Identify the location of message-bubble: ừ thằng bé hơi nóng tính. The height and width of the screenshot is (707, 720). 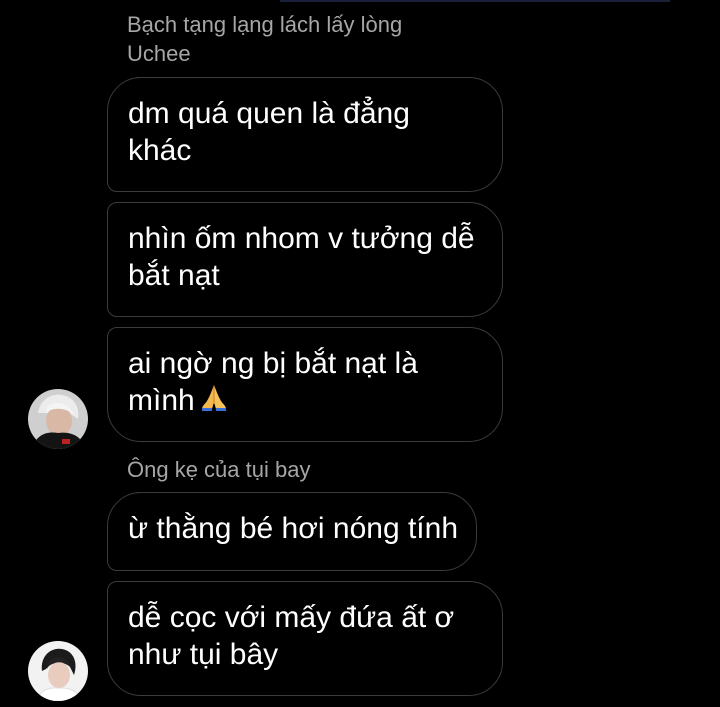
(292, 531).